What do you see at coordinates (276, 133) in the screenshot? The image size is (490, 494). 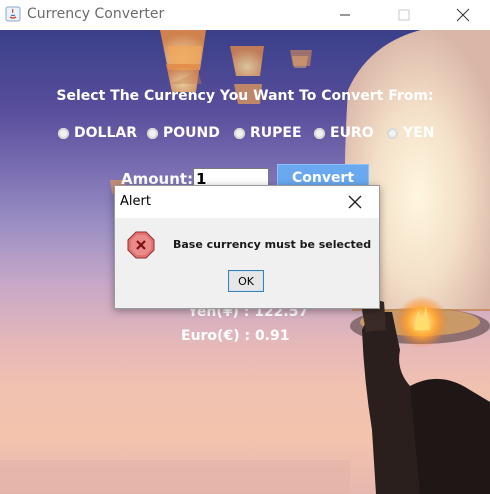 I see `radio-label-rupee: RUPEE` at bounding box center [276, 133].